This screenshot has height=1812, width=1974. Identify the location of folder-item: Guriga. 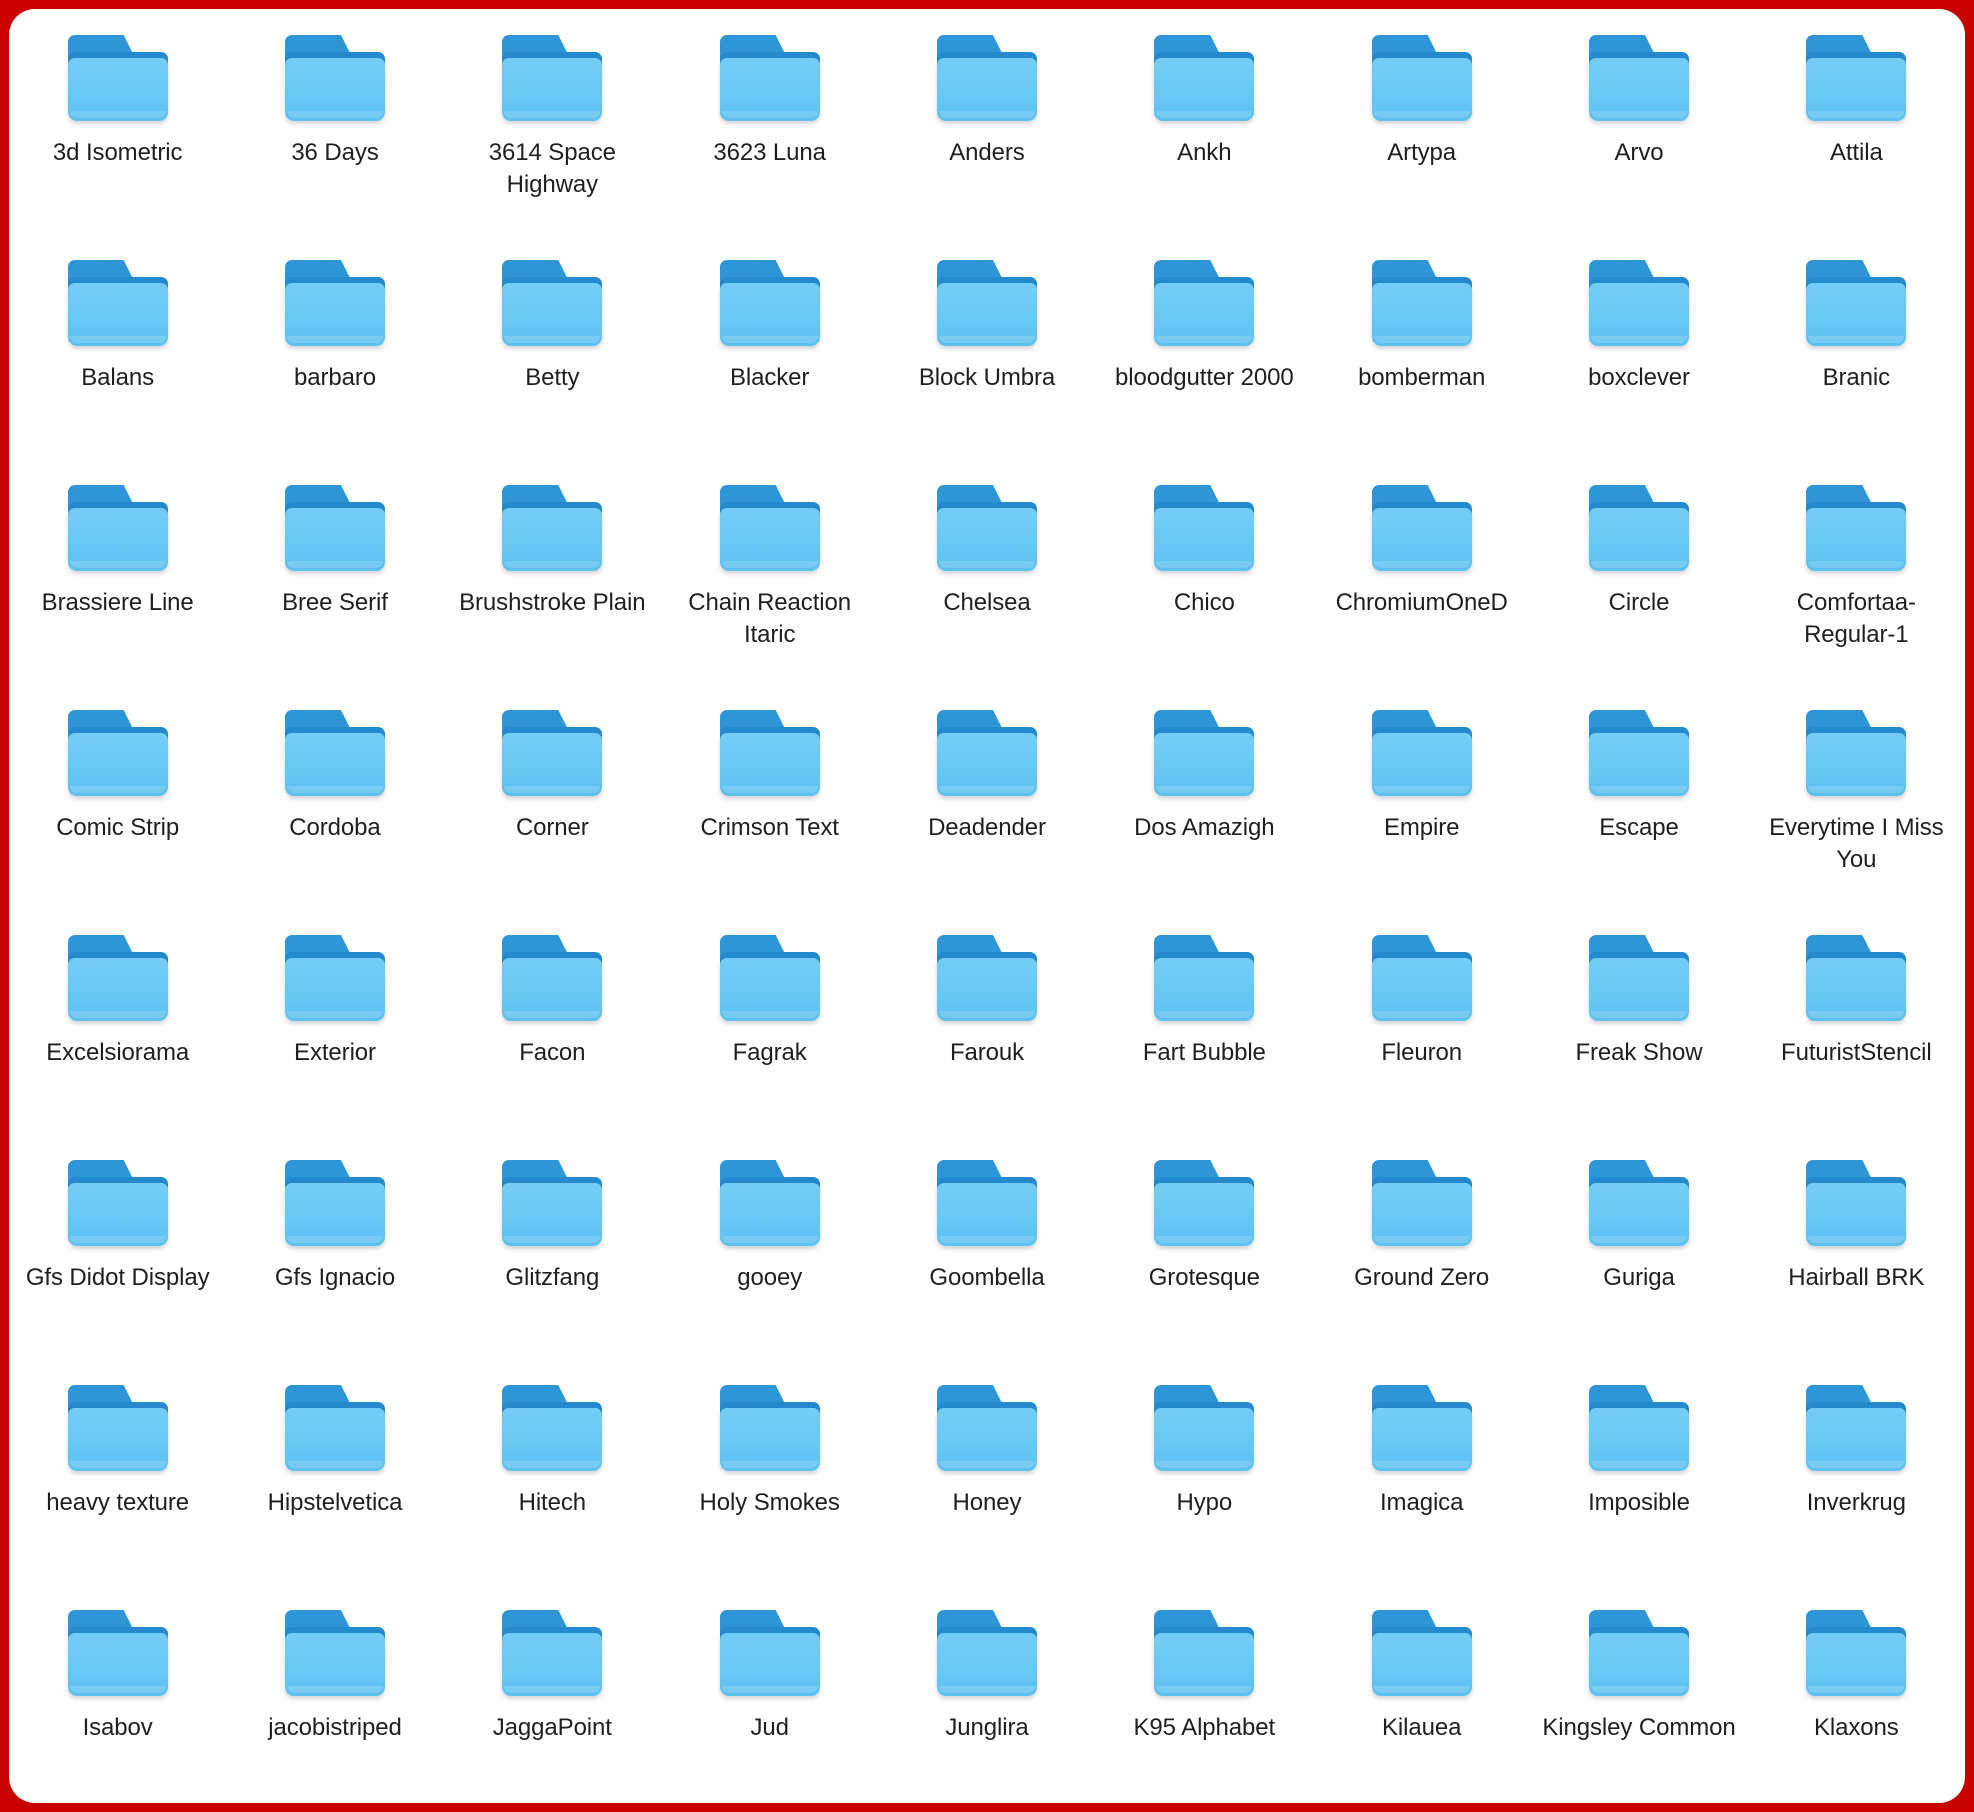
(1638, 1262).